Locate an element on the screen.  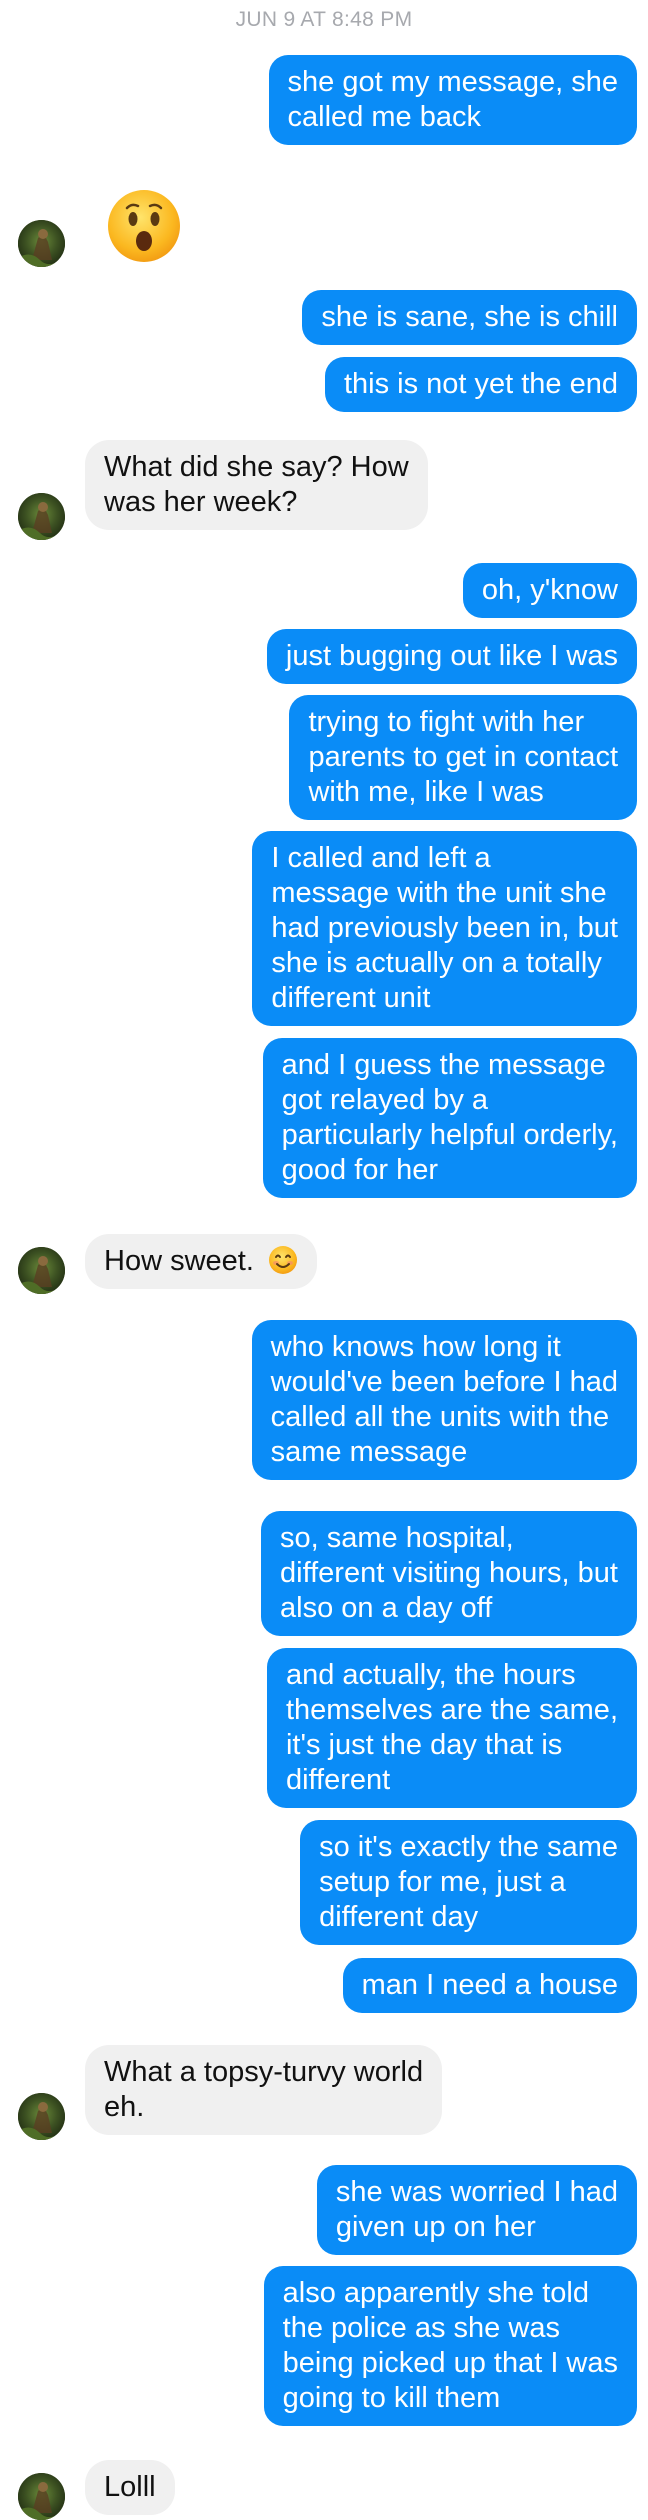
message-text: it's just the day that is is located at coordinates (424, 1745).